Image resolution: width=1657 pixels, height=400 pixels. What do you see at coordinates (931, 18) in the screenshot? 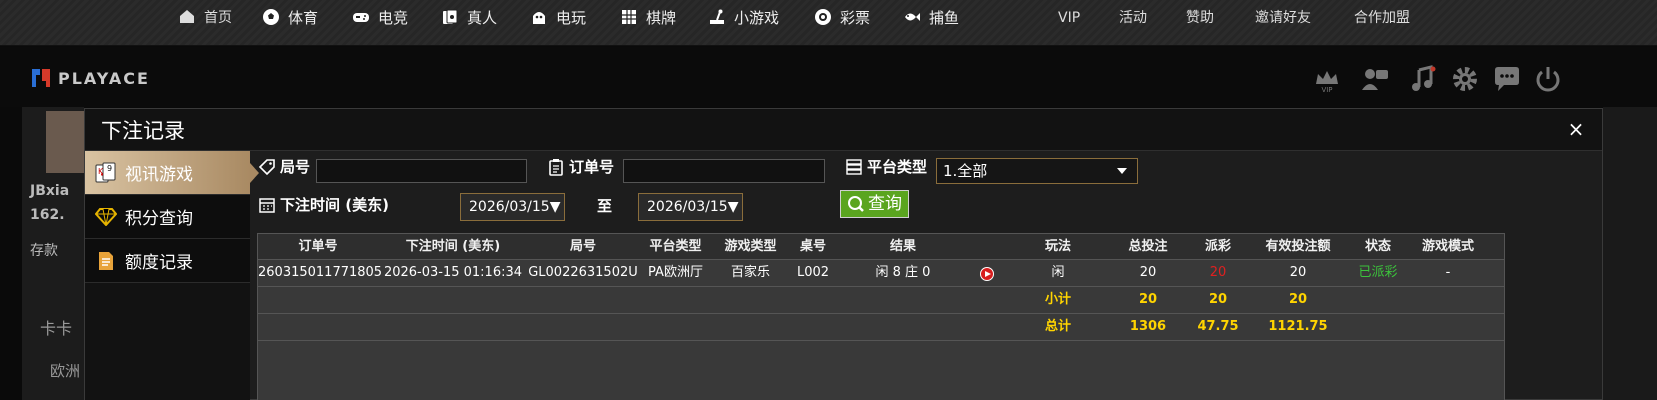
I see `nav-fishing: 捕鱼` at bounding box center [931, 18].